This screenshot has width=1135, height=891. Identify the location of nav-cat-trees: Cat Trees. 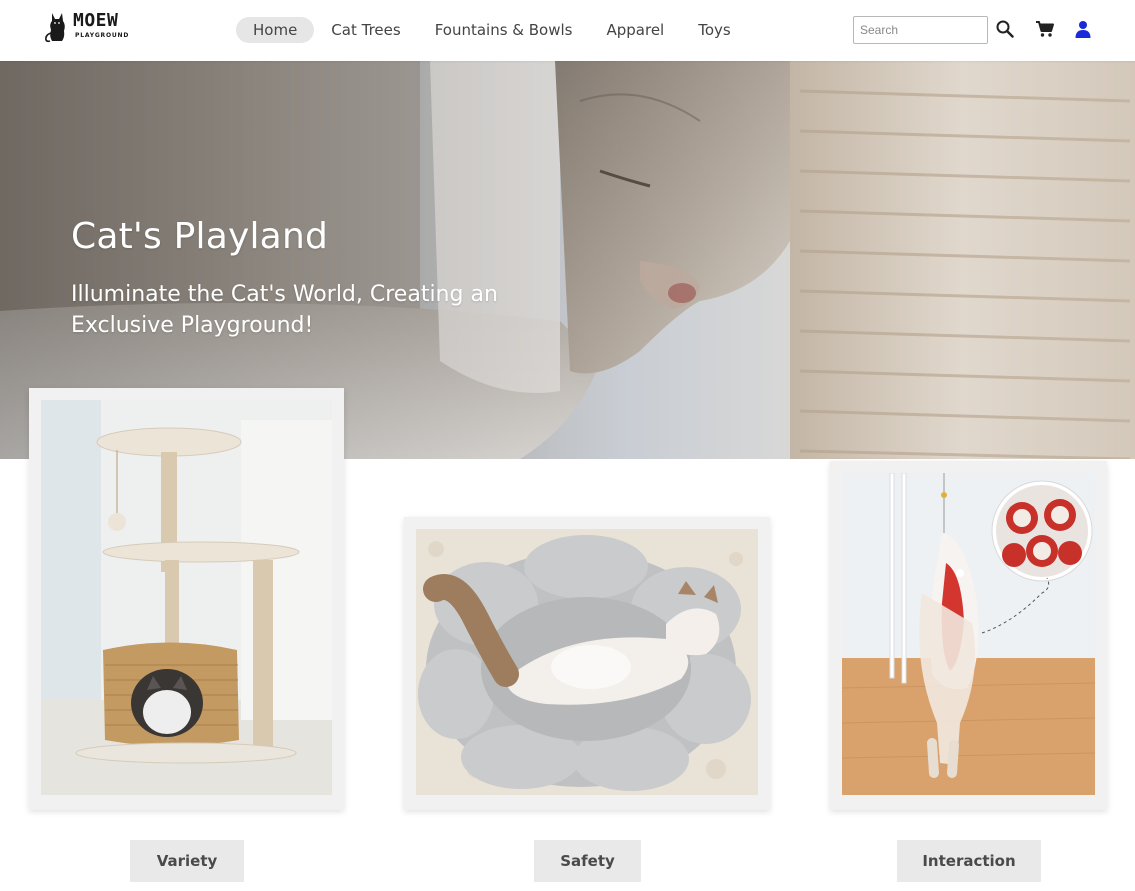
(365, 30).